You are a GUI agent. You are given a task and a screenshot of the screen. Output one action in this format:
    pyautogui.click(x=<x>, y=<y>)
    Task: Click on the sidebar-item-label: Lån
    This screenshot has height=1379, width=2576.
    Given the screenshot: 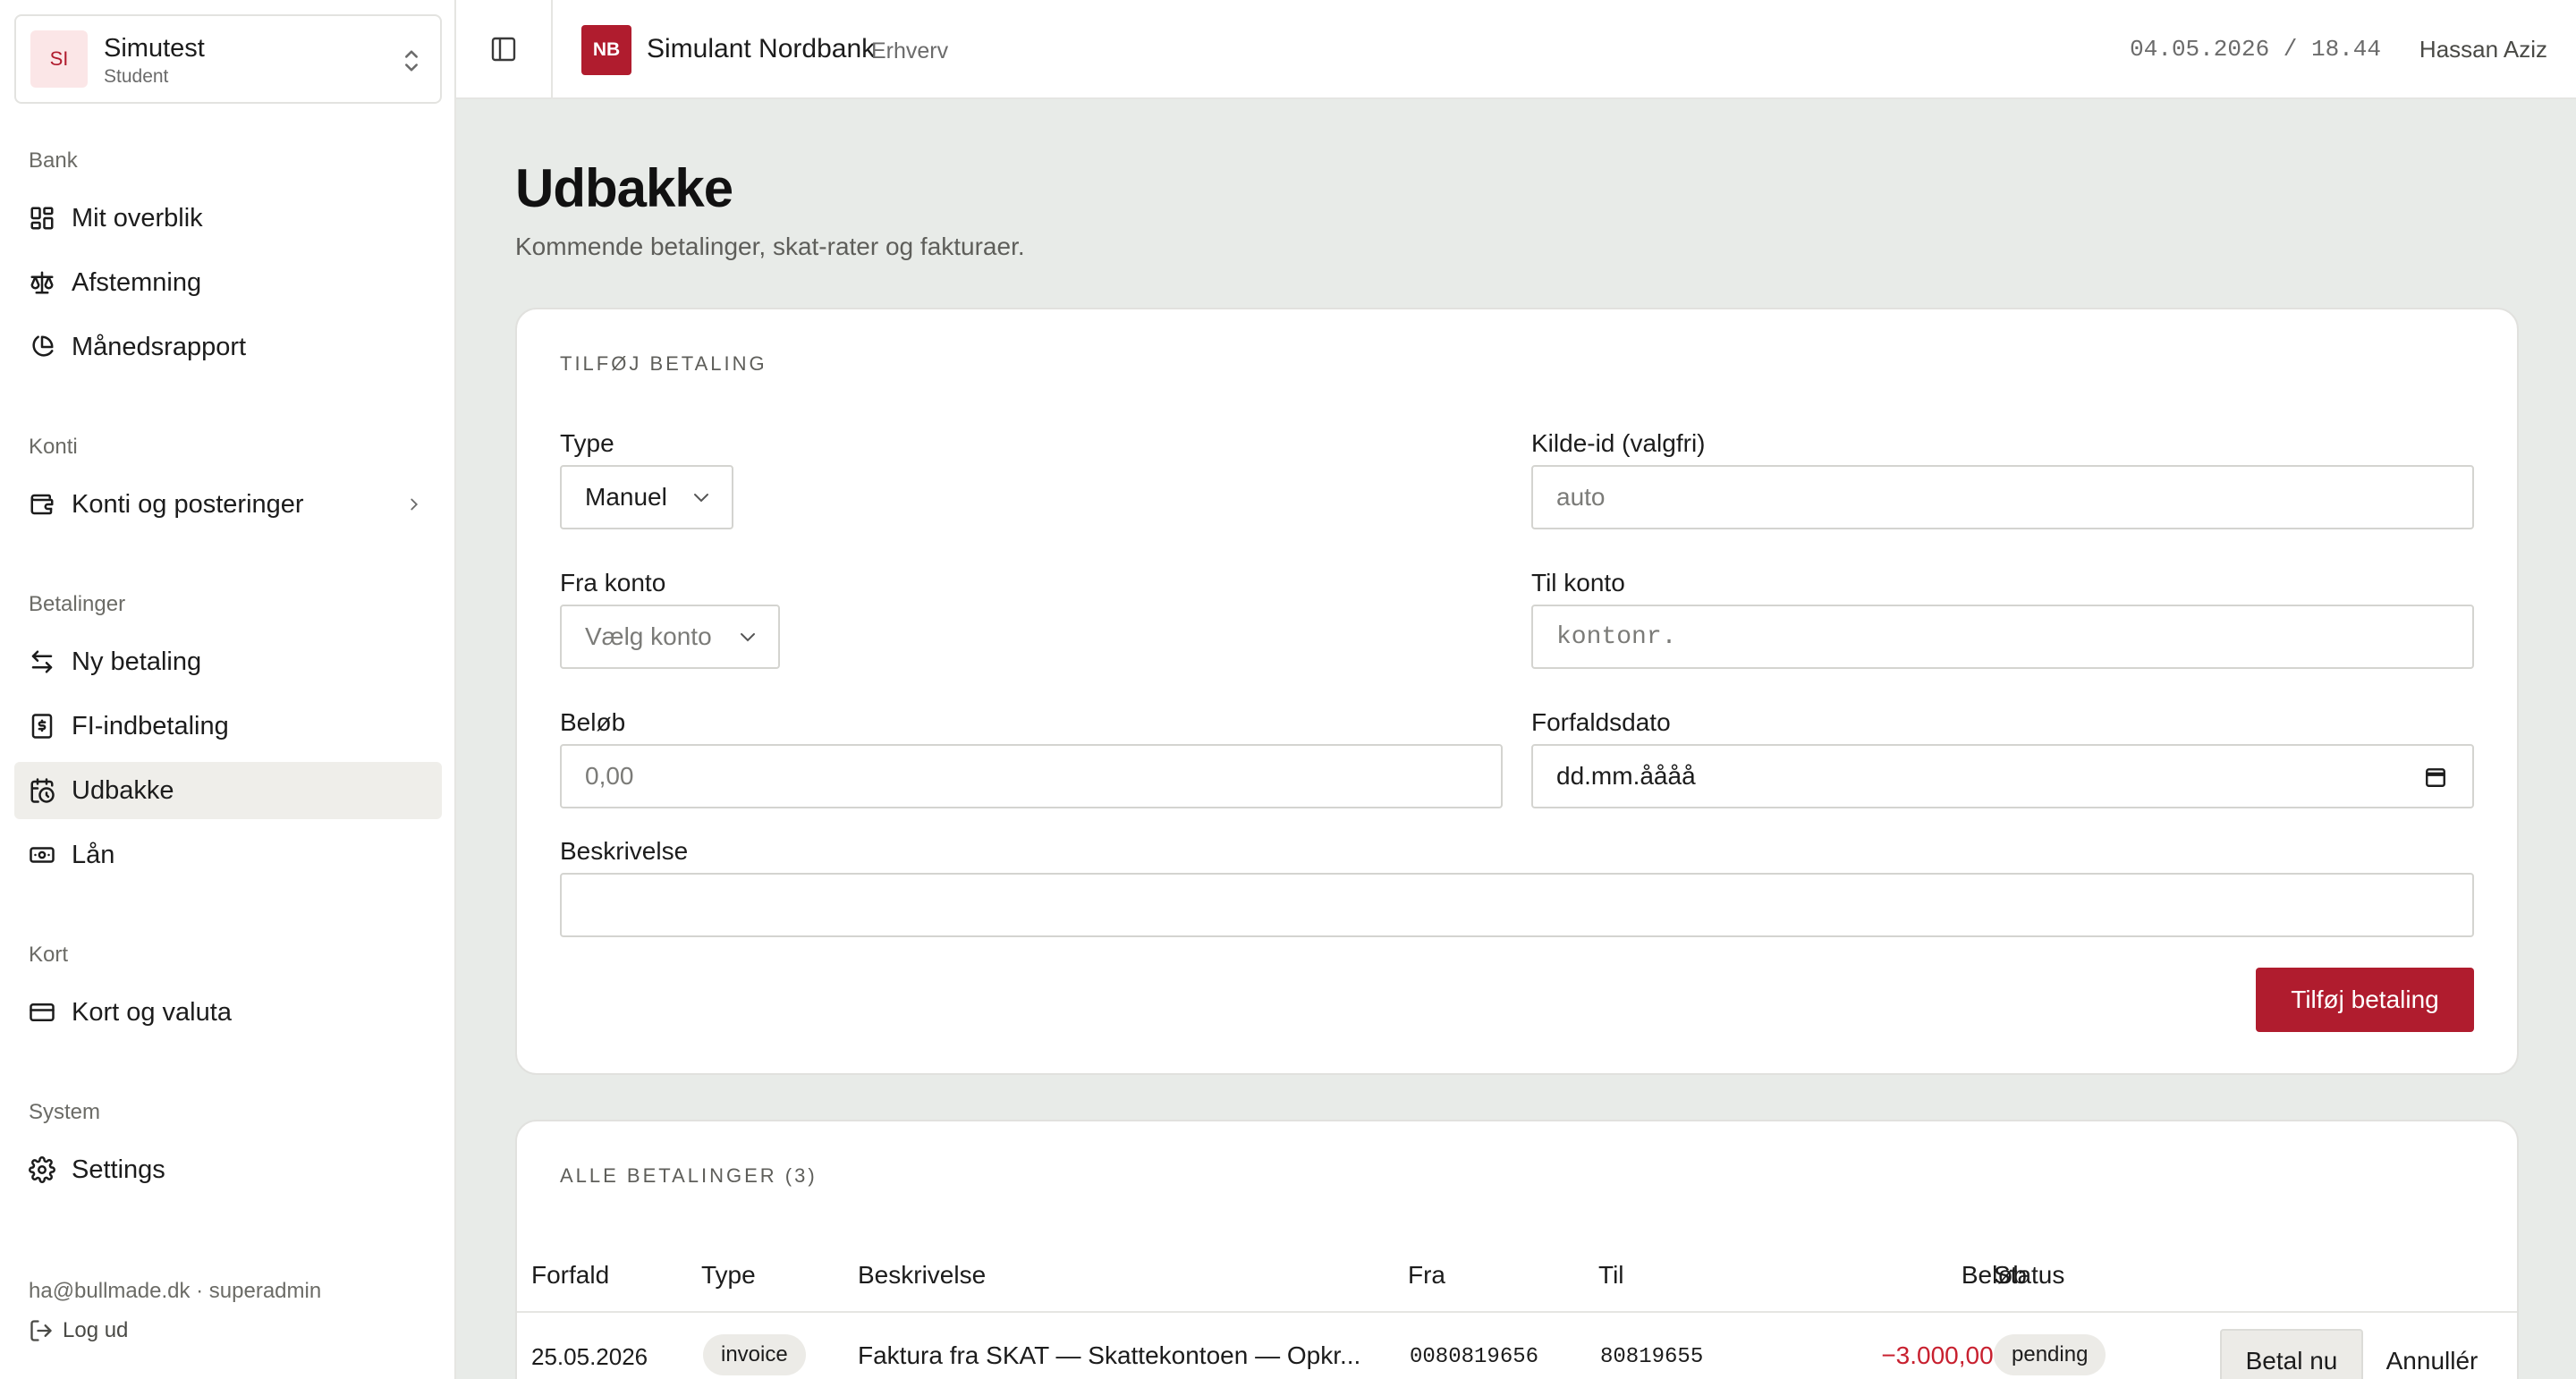 What is the action you would take?
    pyautogui.click(x=93, y=854)
    